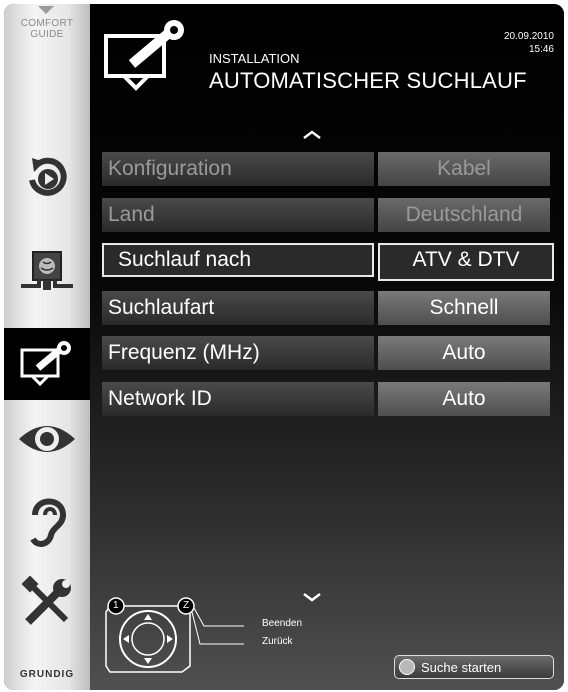 The image size is (568, 692). Describe the element at coordinates (466, 262) in the screenshot. I see `menu-row-value: ATV & DTV` at that location.